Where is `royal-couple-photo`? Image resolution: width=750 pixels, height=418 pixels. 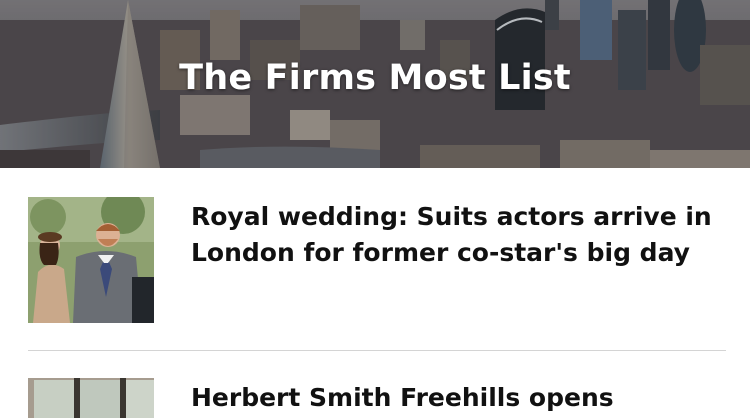 royal-couple-photo is located at coordinates (91, 260).